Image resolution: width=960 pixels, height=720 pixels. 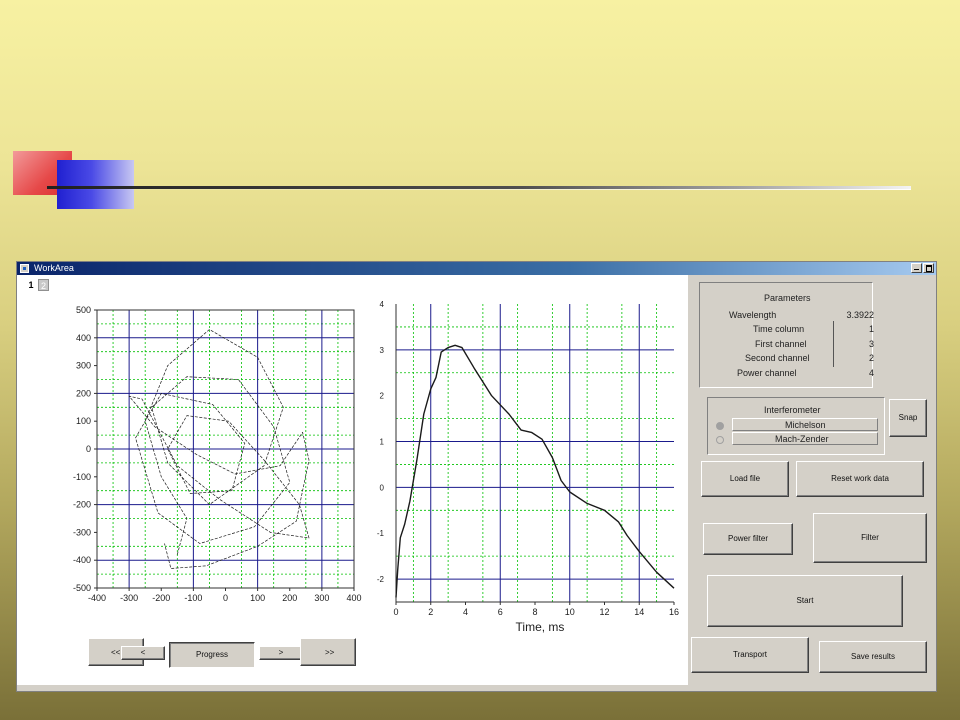 What do you see at coordinates (854, 315) in the screenshot?
I see `param-value-wavelength: 3.3922` at bounding box center [854, 315].